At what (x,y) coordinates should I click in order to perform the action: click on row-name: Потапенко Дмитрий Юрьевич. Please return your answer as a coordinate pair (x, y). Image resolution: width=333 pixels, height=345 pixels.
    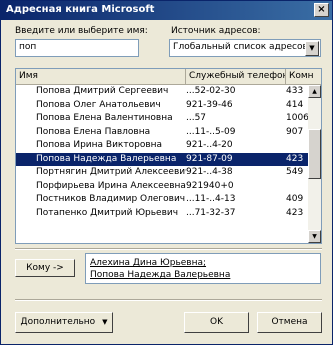
    Looking at the image, I should click on (107, 212).